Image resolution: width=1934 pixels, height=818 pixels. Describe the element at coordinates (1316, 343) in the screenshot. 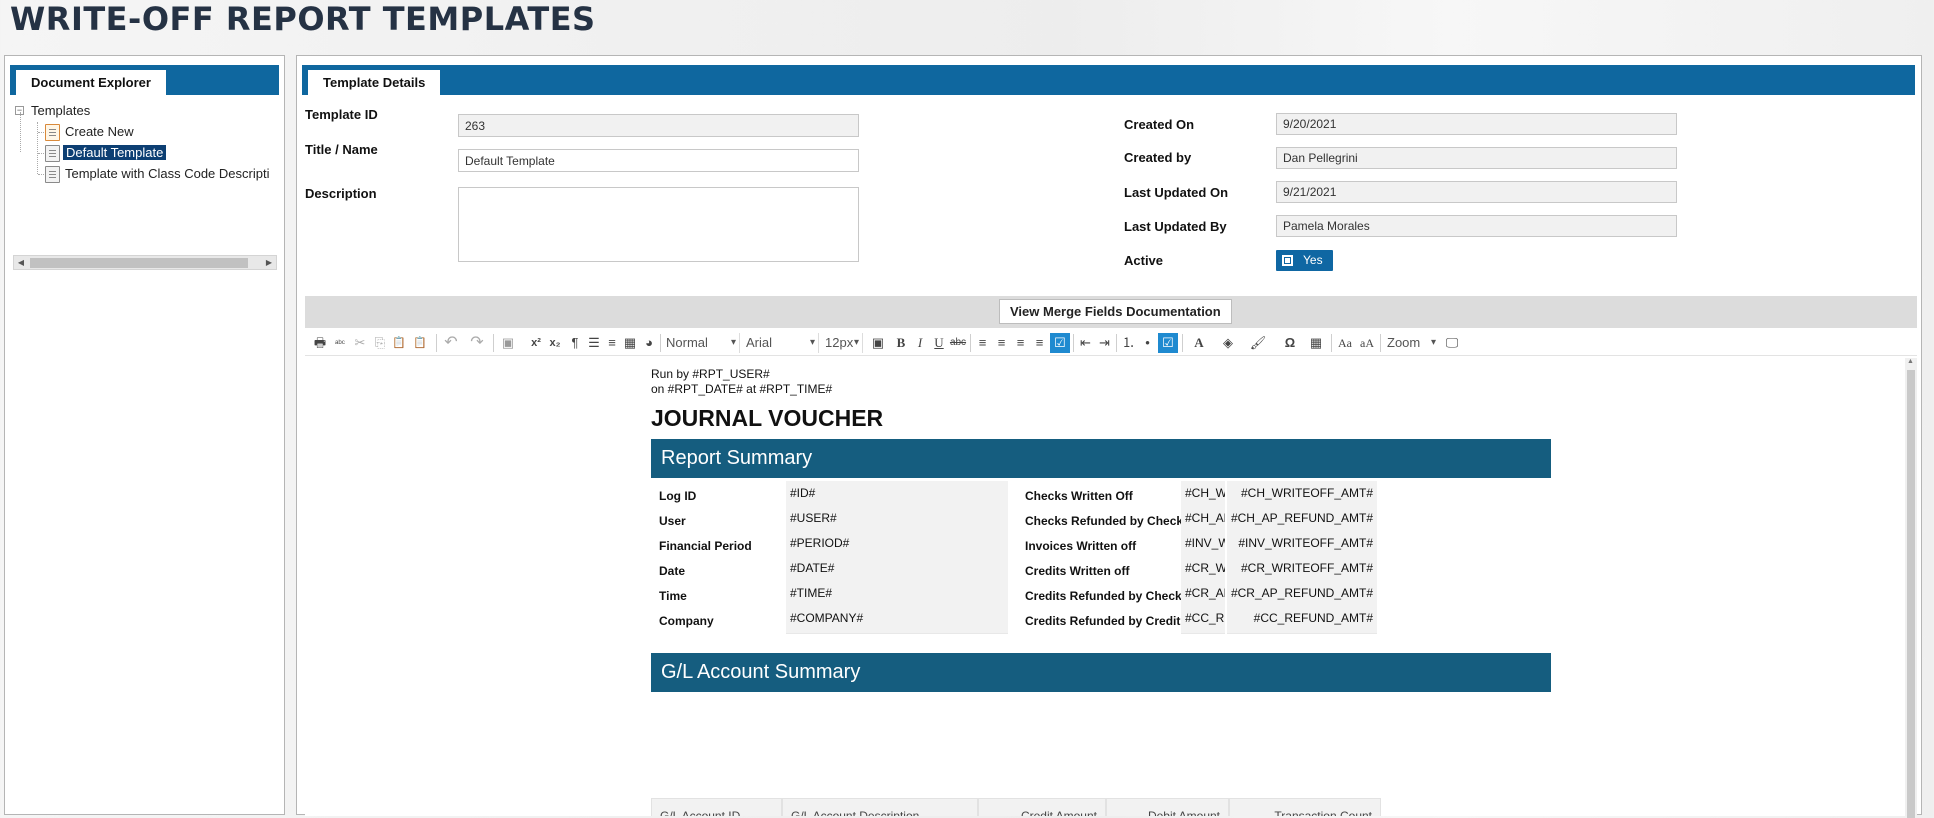

I see `insert-table-icon: ▦` at that location.